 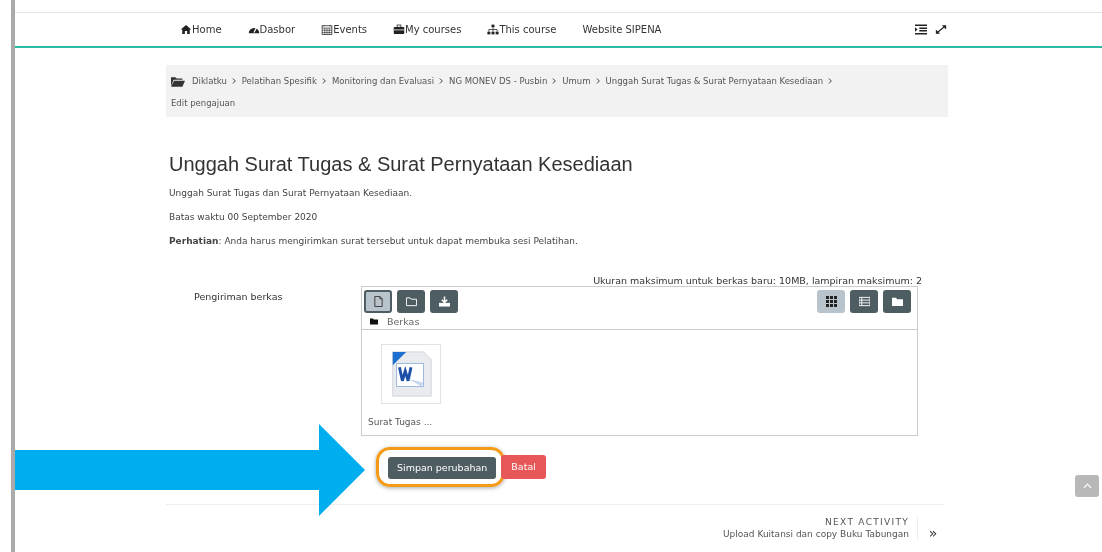 What do you see at coordinates (523, 466) in the screenshot?
I see `cancel-button: Batal` at bounding box center [523, 466].